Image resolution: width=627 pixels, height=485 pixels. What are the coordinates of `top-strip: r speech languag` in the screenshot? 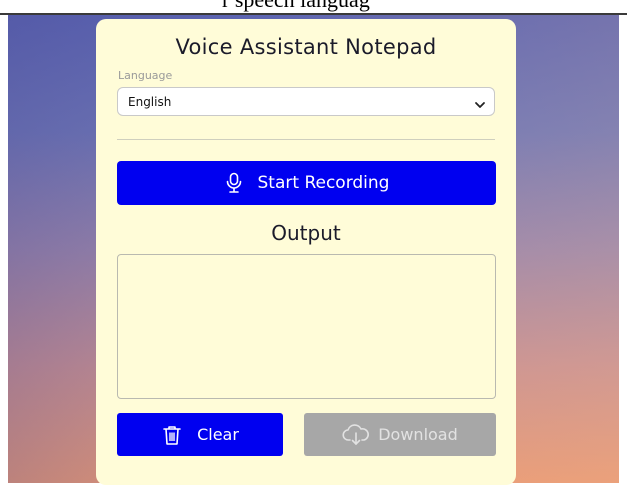 It's located at (313, 7).